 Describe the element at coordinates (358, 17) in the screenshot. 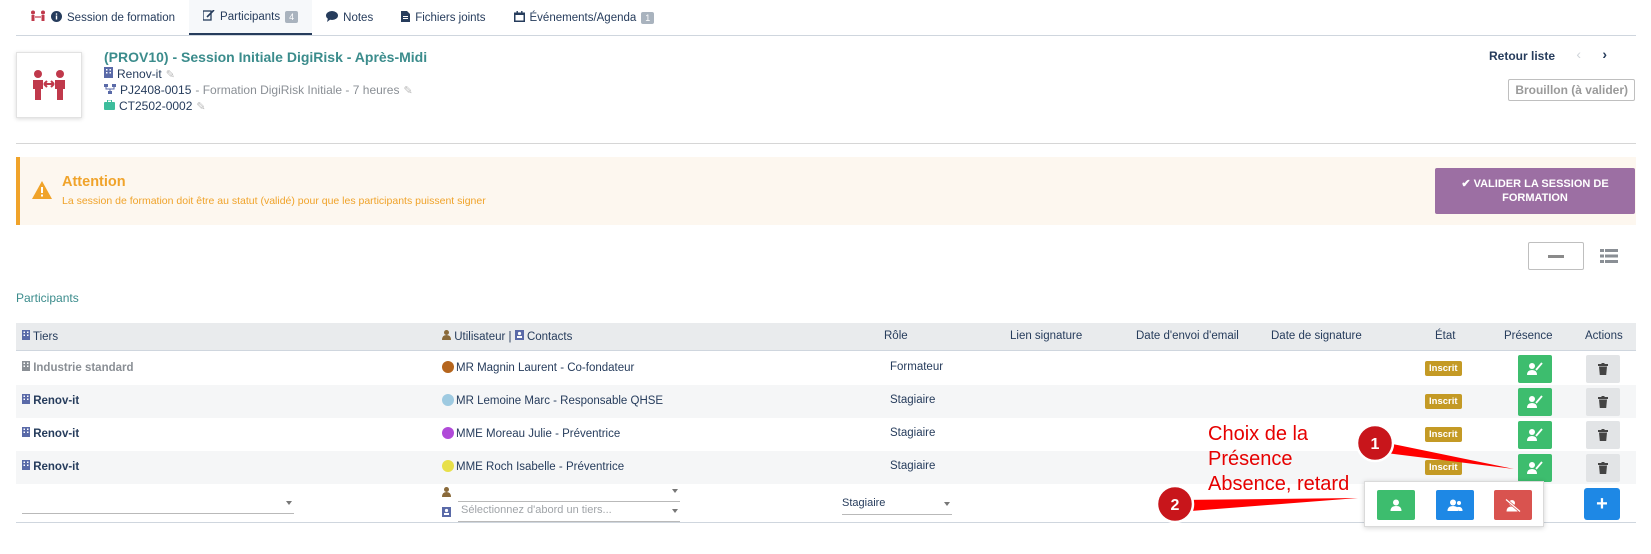

I see `tab-label: Notes` at that location.